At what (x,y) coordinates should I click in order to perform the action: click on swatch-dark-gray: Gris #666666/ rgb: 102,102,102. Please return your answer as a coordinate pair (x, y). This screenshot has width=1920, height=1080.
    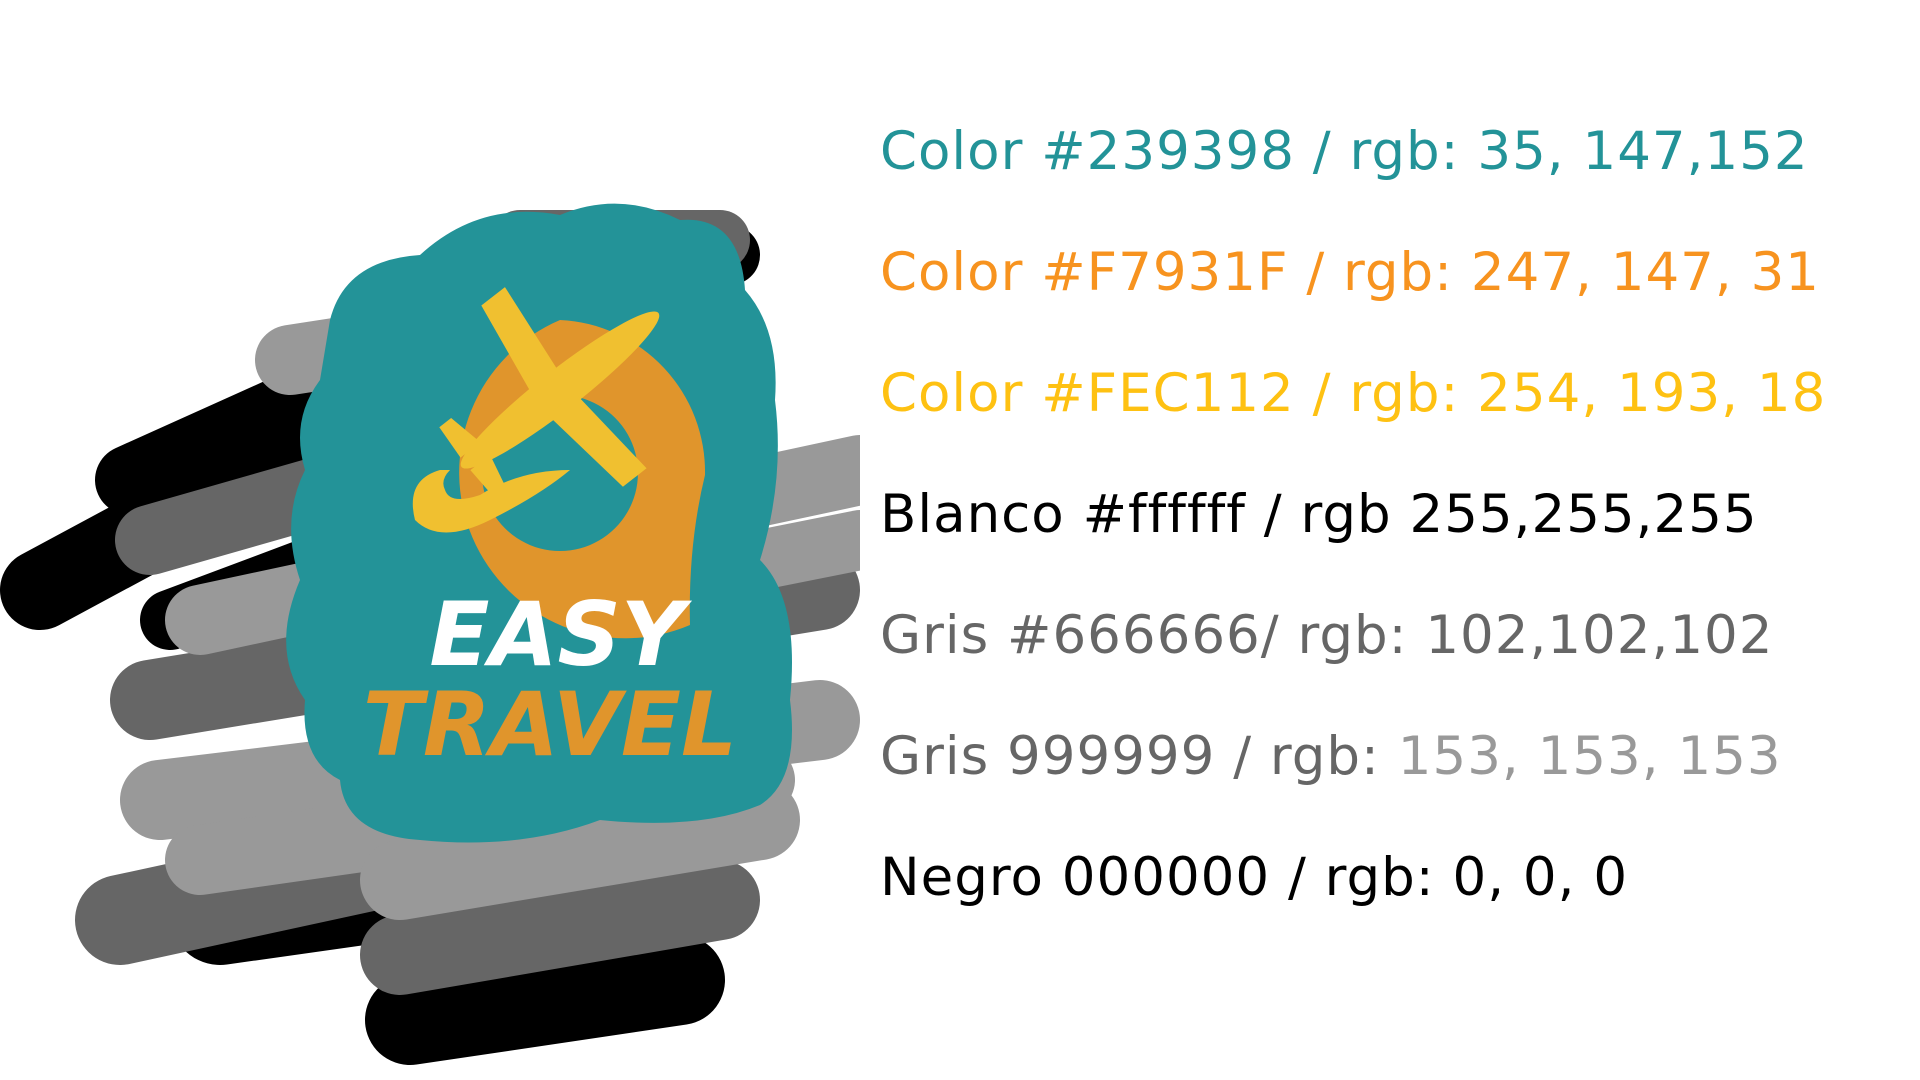
    Looking at the image, I should click on (1395, 656).